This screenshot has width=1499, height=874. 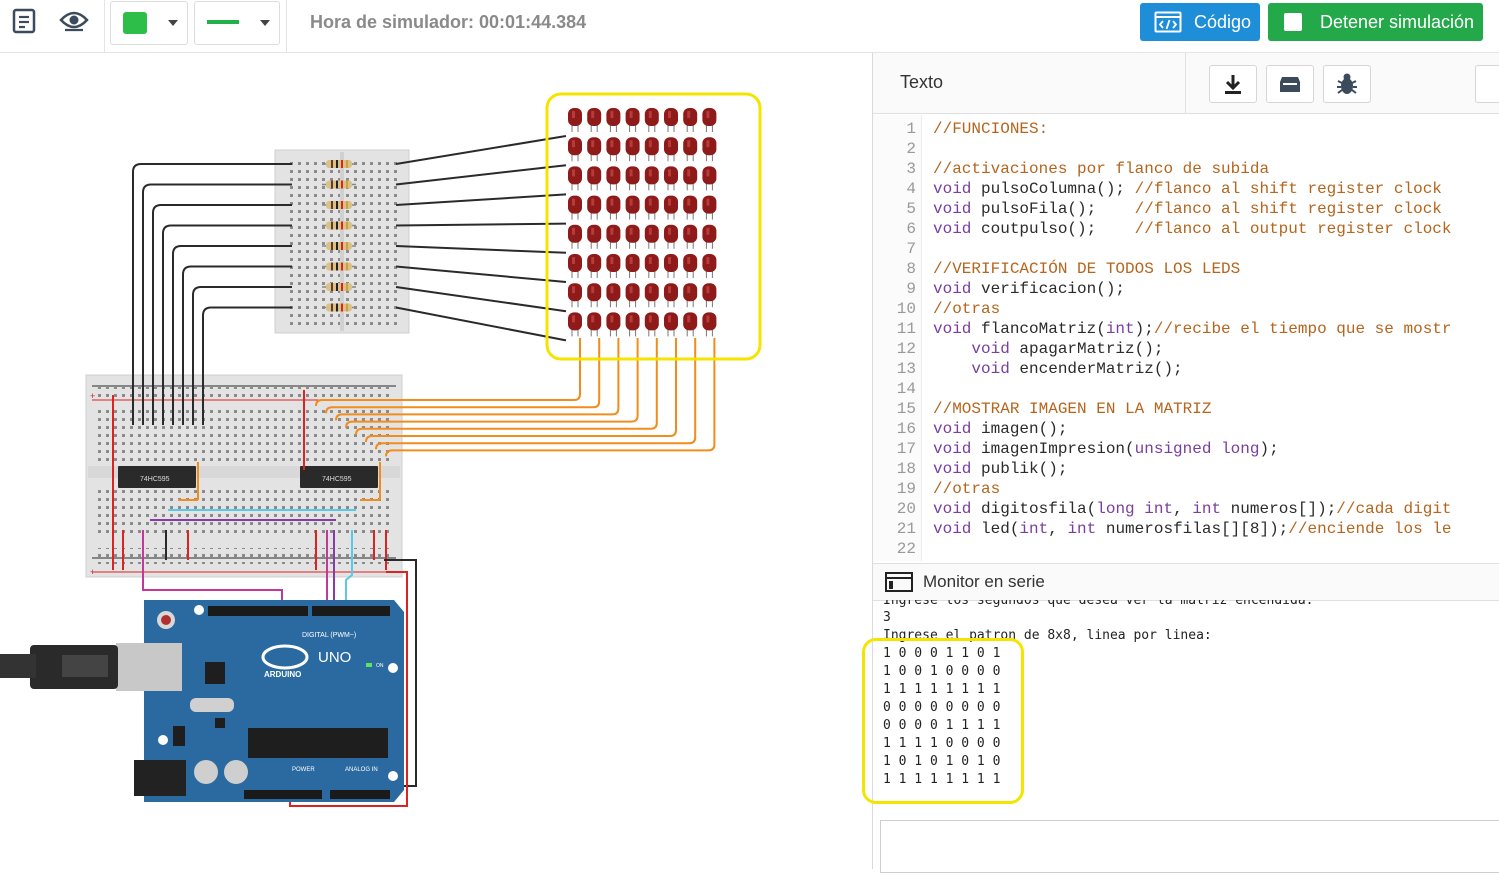 I want to click on line-number: 17, so click(x=906, y=449).